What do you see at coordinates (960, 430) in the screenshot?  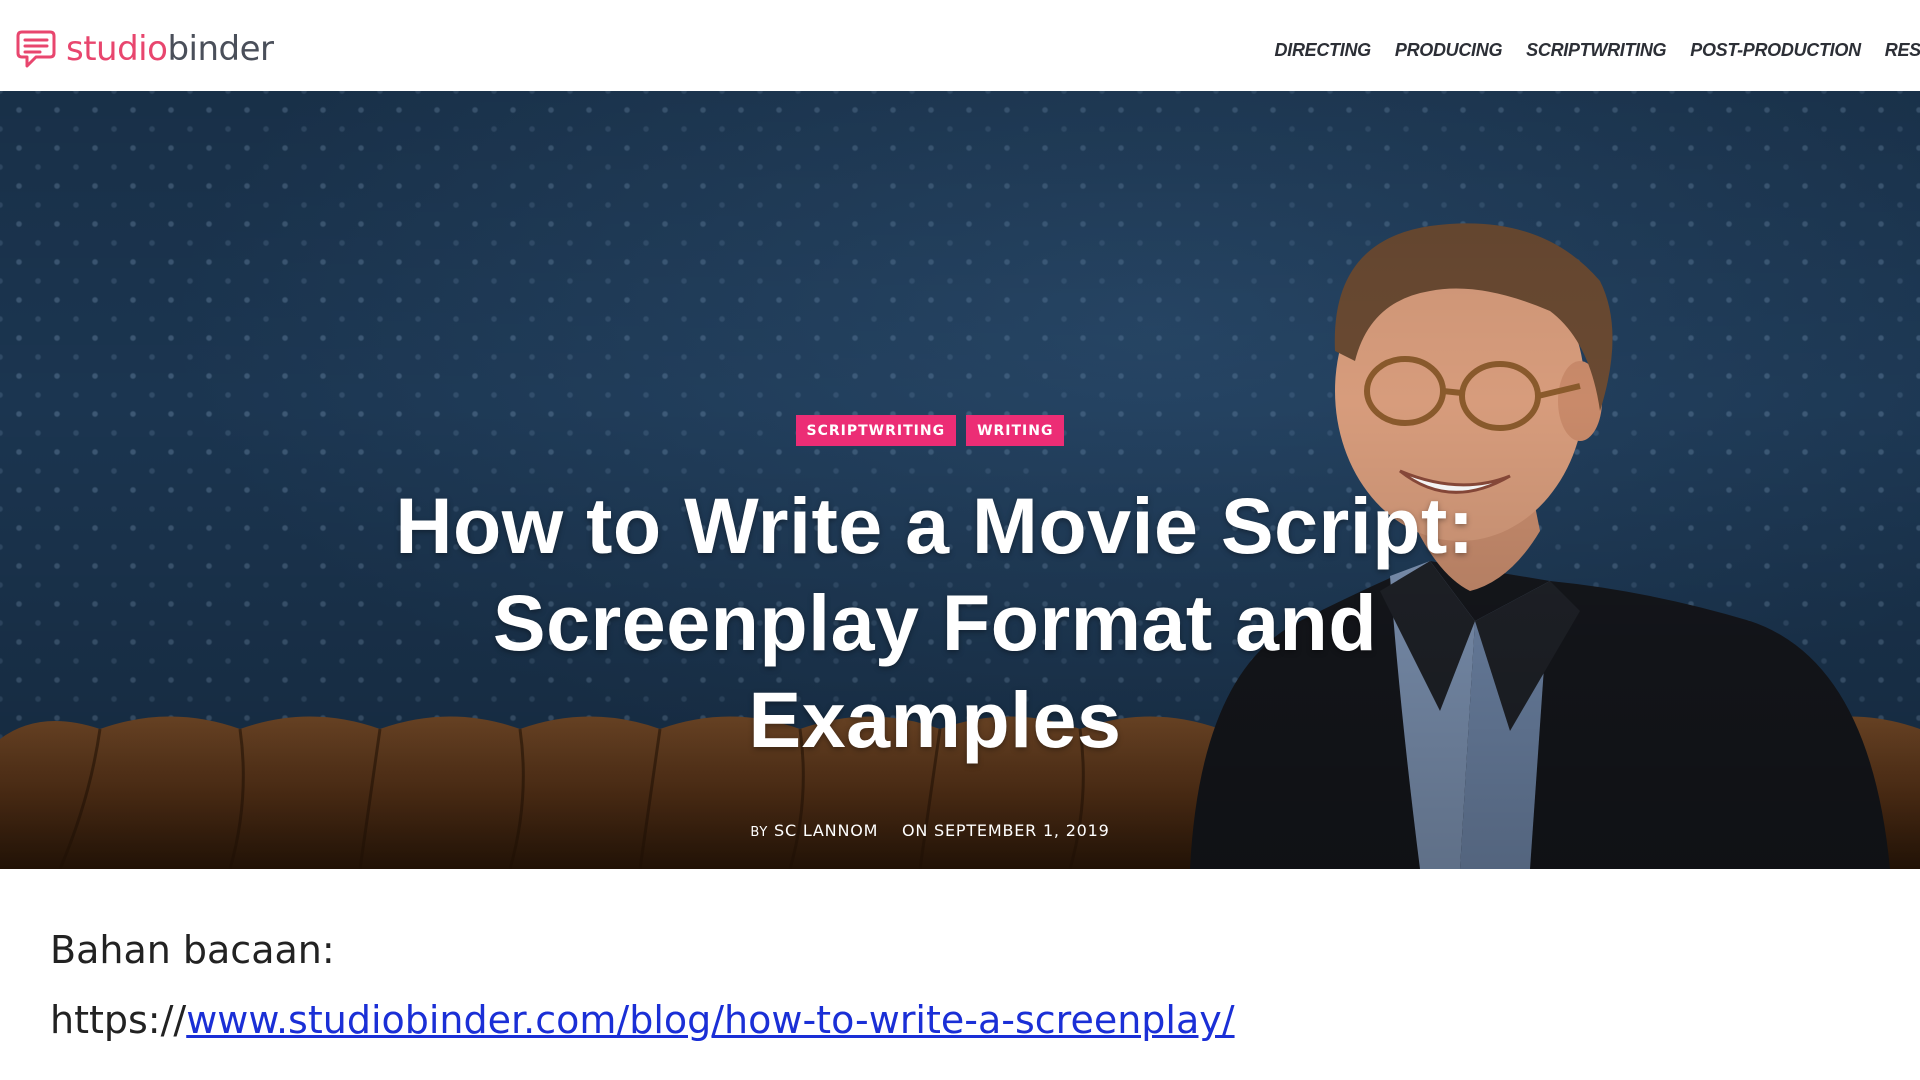 I see `category-tags: SCRIPTWRITING WRITING` at bounding box center [960, 430].